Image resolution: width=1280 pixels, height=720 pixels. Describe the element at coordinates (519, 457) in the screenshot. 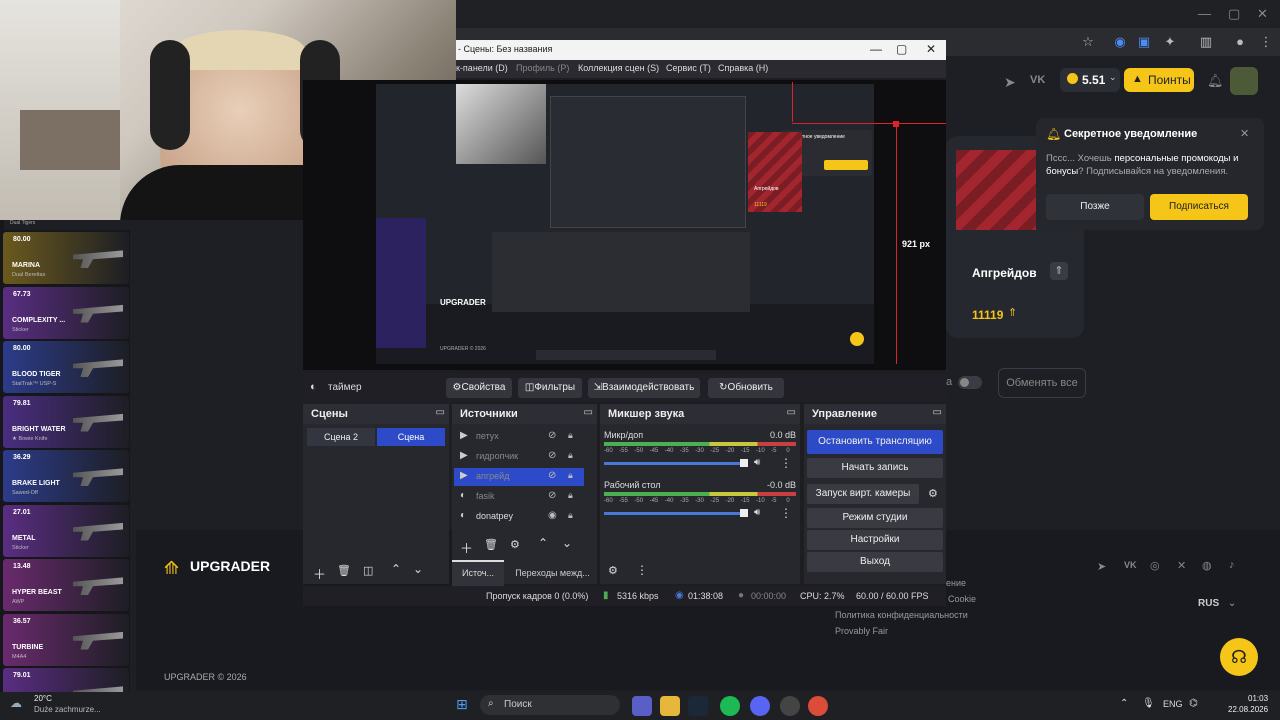

I see `source-item: ▶ гидропчик ⊘ 🔒︎` at that location.